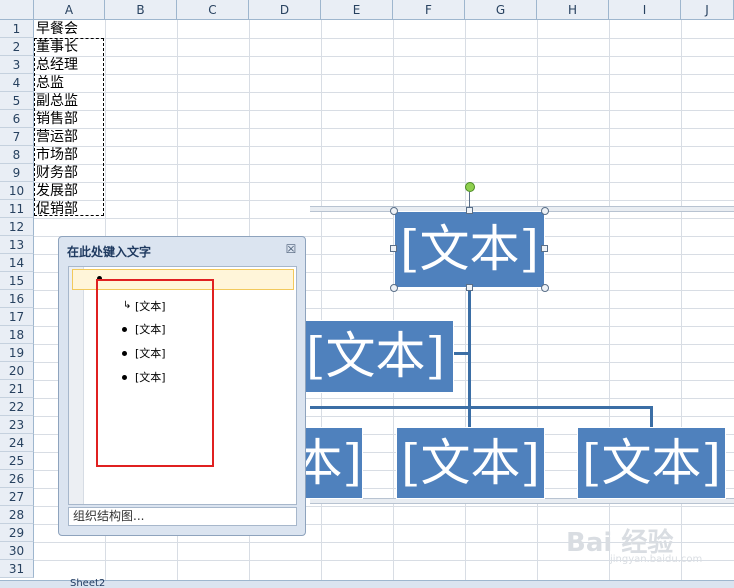 Image resolution: width=734 pixels, height=588 pixels. What do you see at coordinates (573, 10) in the screenshot?
I see `column-header-h: H` at bounding box center [573, 10].